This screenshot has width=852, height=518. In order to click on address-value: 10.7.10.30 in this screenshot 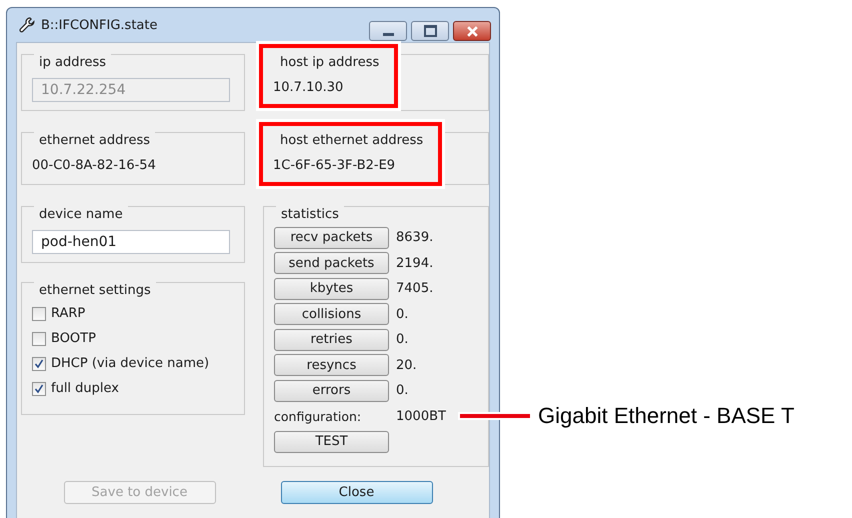, I will do `click(308, 88)`.